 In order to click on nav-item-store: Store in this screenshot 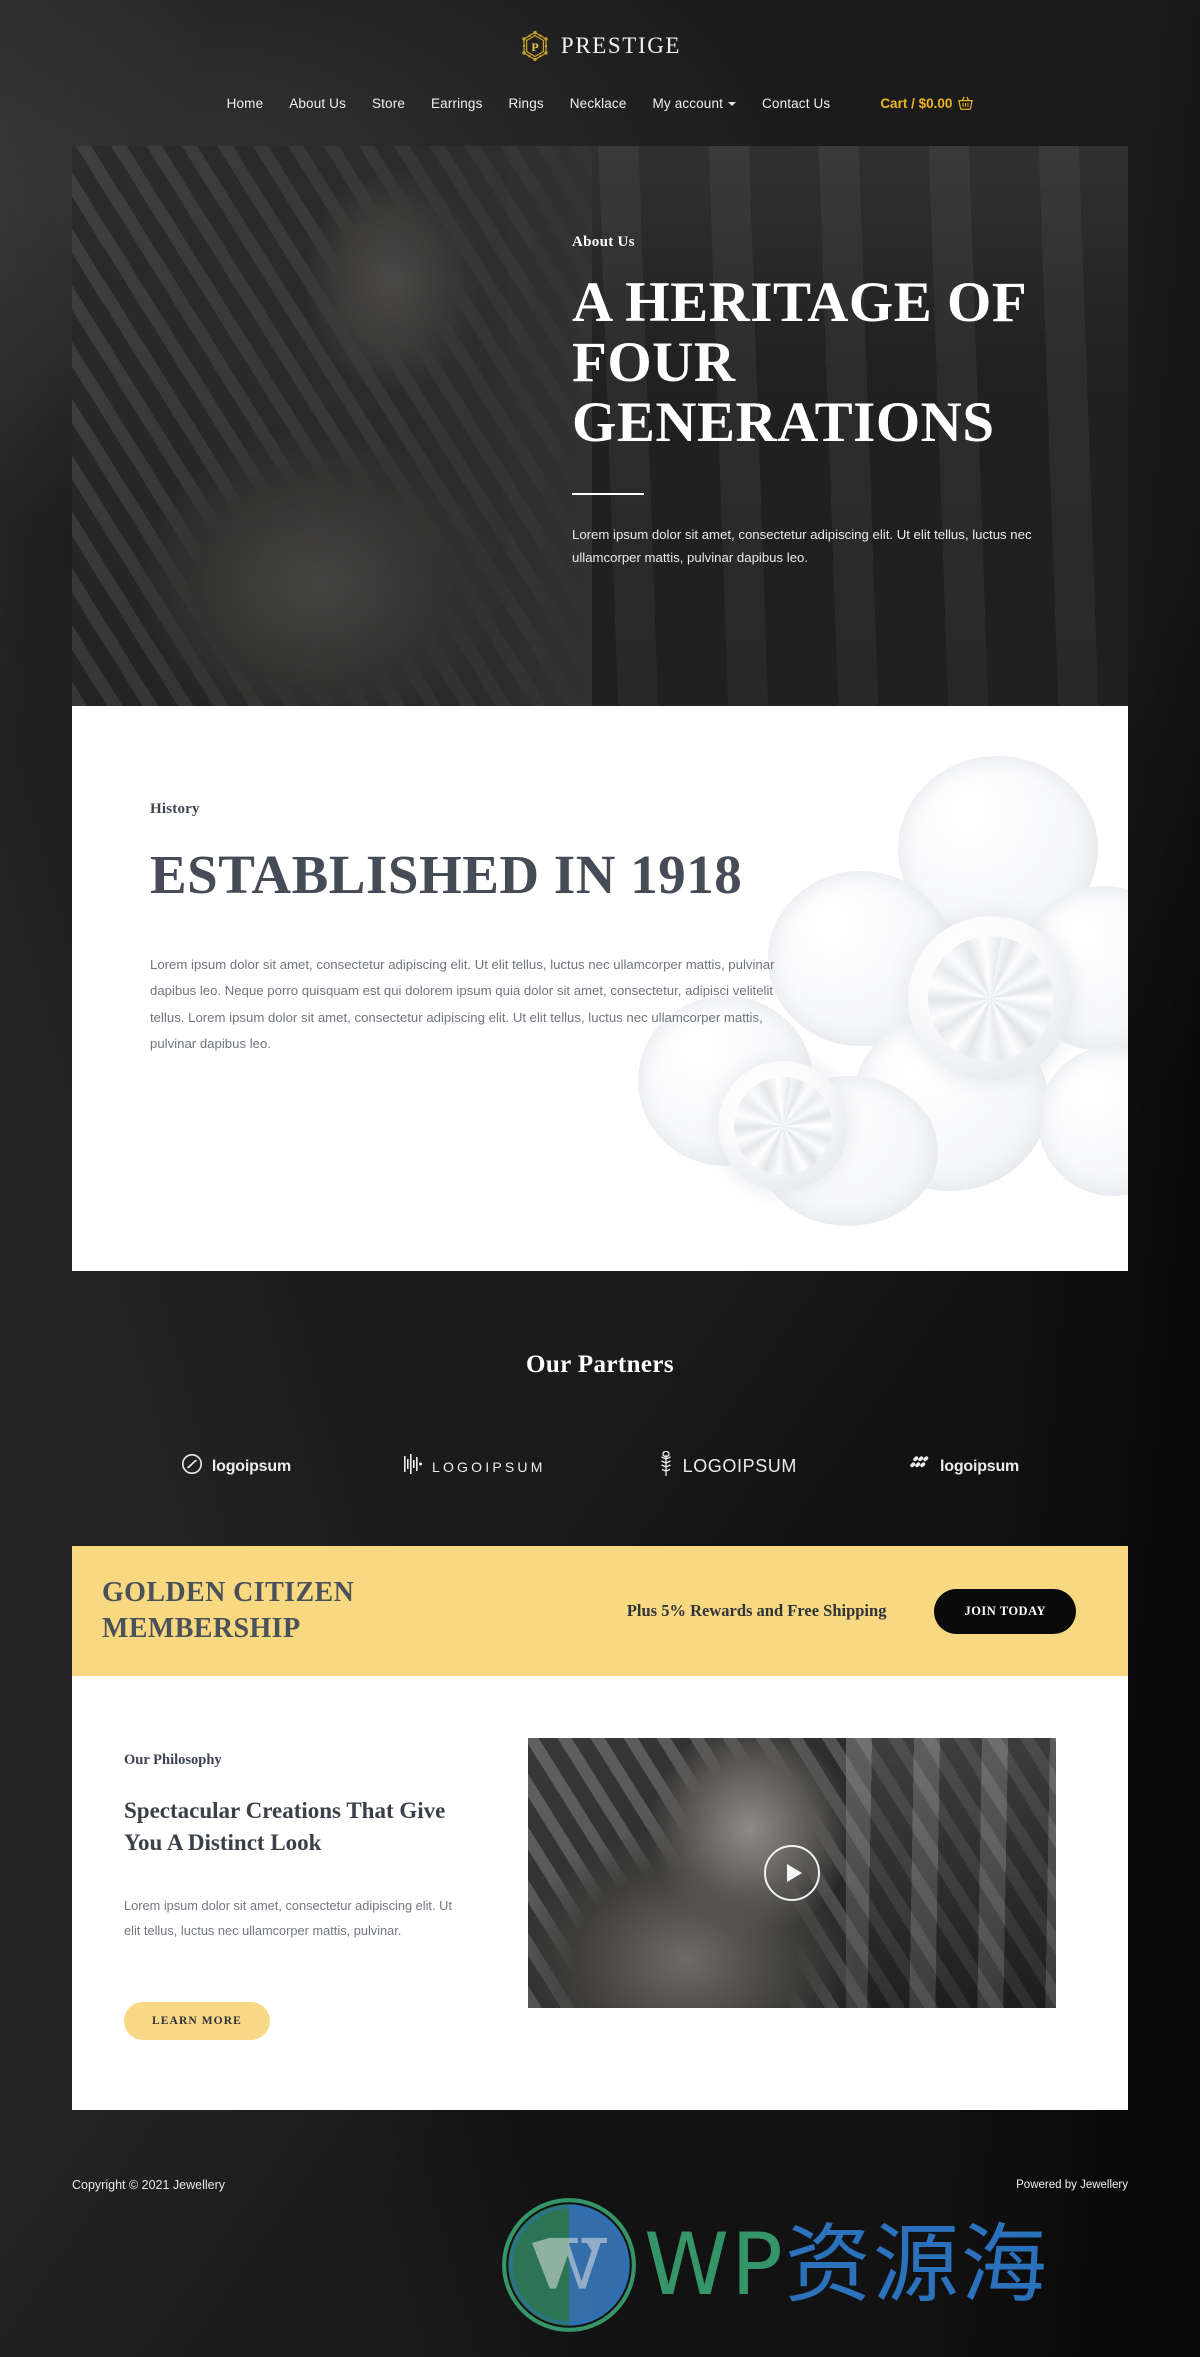, I will do `click(388, 103)`.